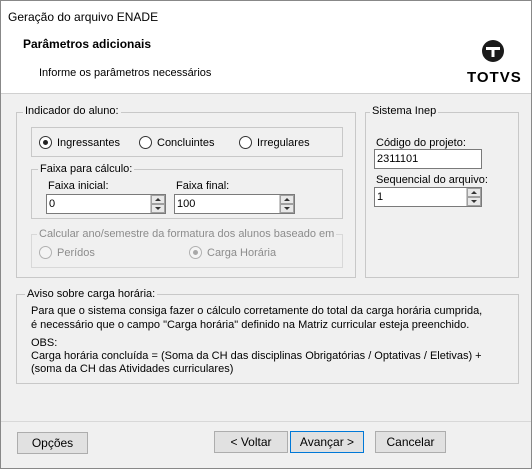 This screenshot has height=469, width=532. Describe the element at coordinates (195, 252) in the screenshot. I see `radio-carga-horaria-circle` at that location.